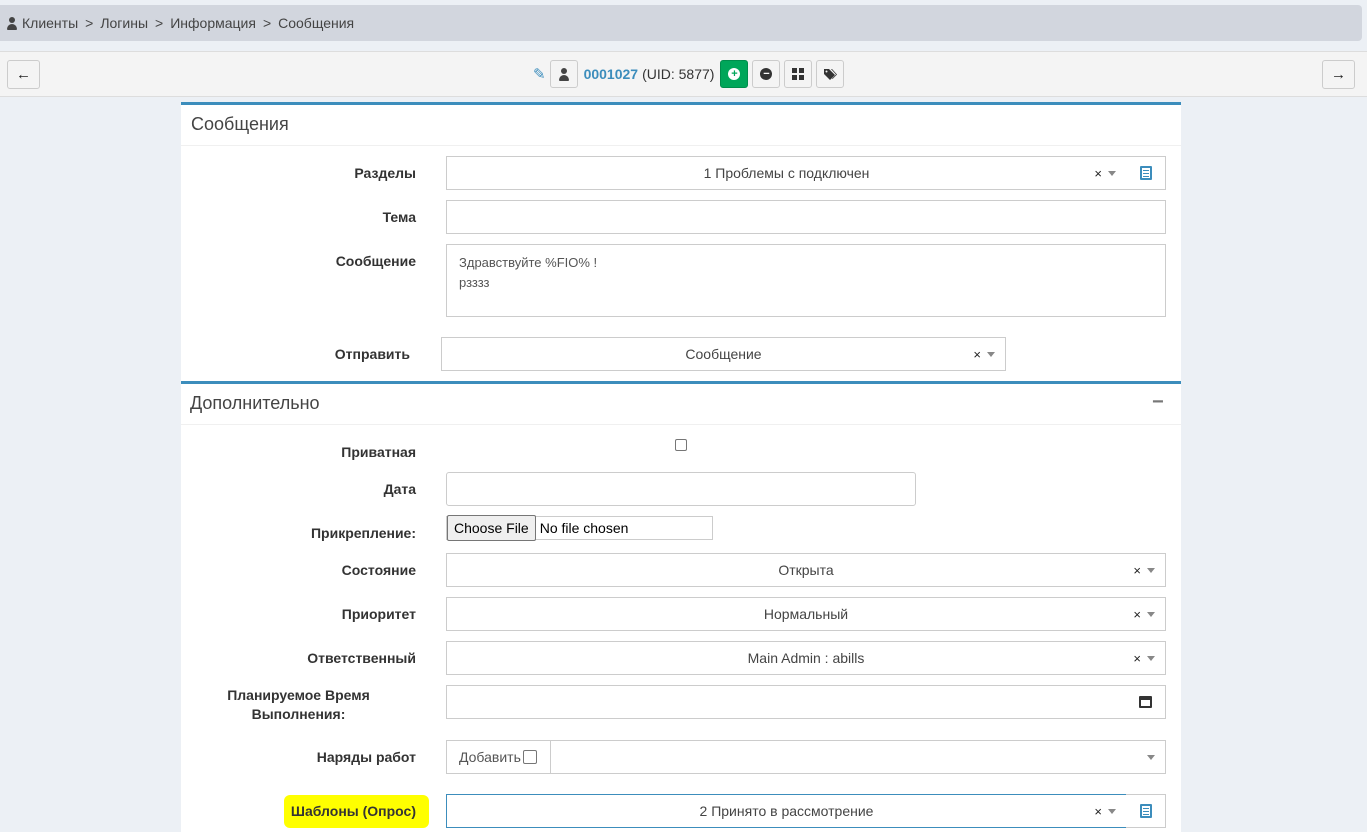 This screenshot has height=832, width=1367. I want to click on responsible-select: Main Admin : abills ×, so click(806, 658).